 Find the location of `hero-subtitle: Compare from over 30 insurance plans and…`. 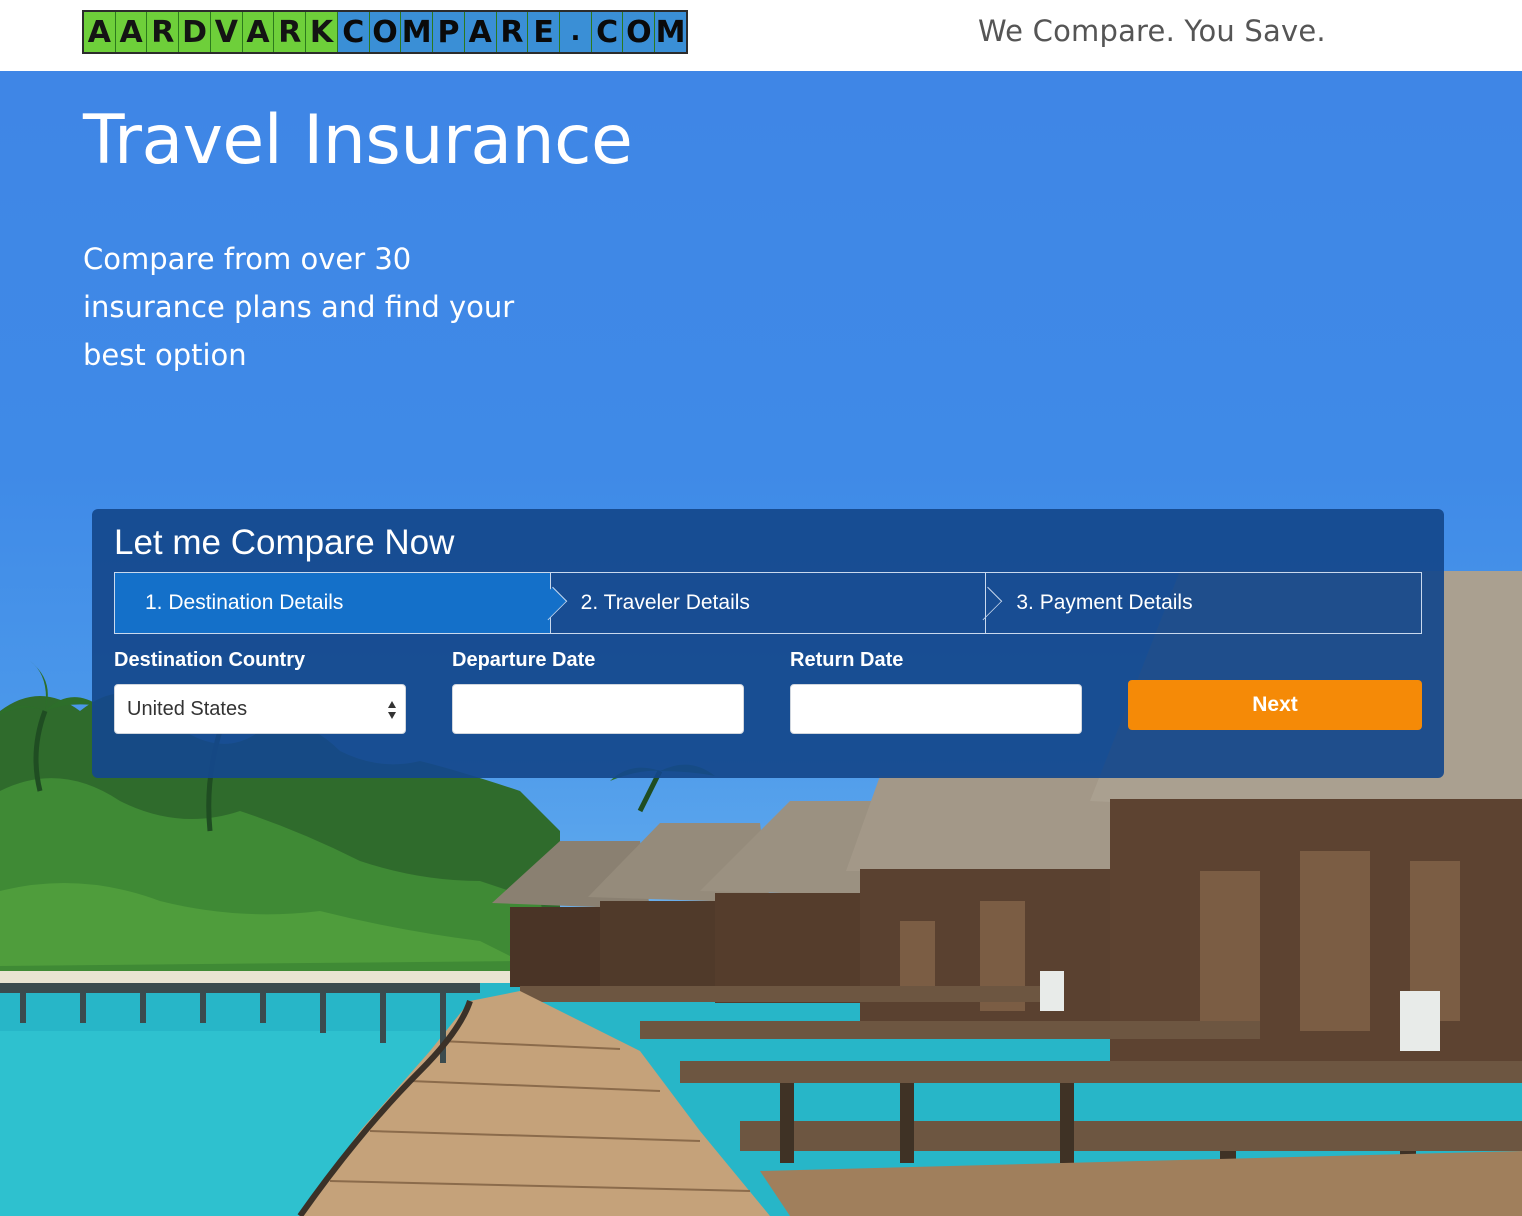

hero-subtitle: Compare from over 30 insurance plans and… is located at coordinates (299, 307).